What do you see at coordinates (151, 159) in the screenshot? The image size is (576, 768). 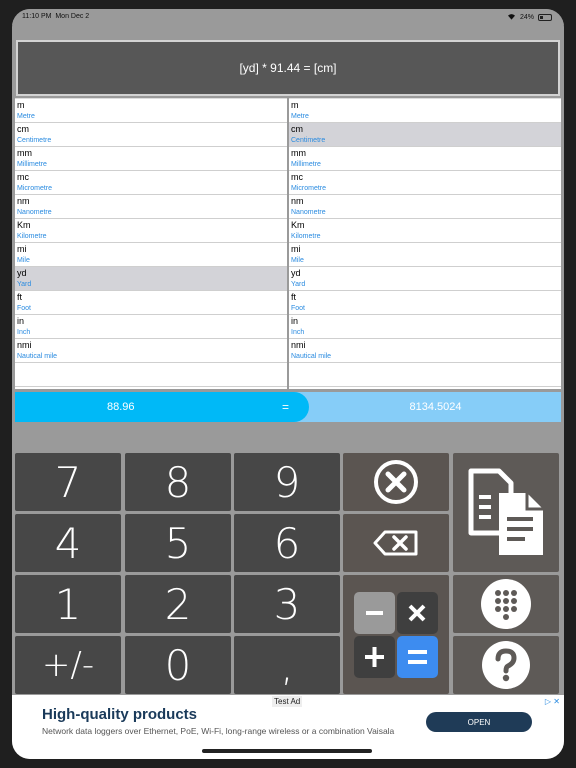 I see `from-unit-row: mm Millimetre` at bounding box center [151, 159].